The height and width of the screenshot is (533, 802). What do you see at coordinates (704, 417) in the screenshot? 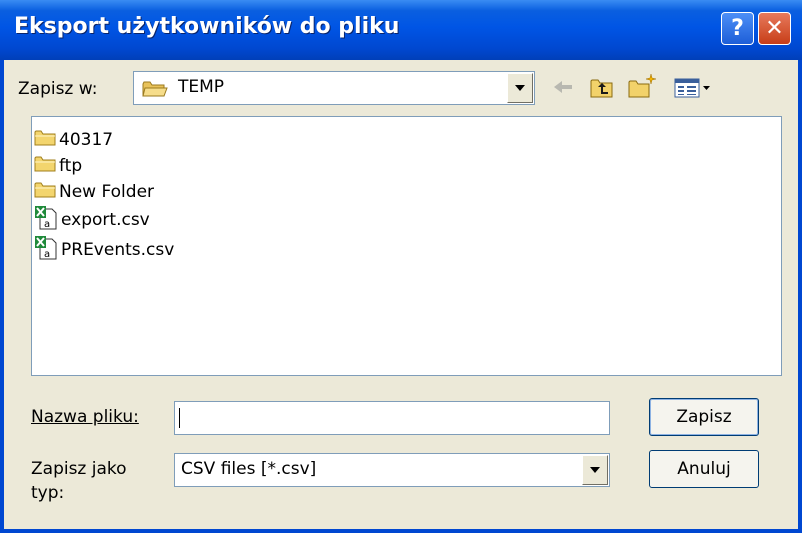
I see `save-button: Zapisz` at bounding box center [704, 417].